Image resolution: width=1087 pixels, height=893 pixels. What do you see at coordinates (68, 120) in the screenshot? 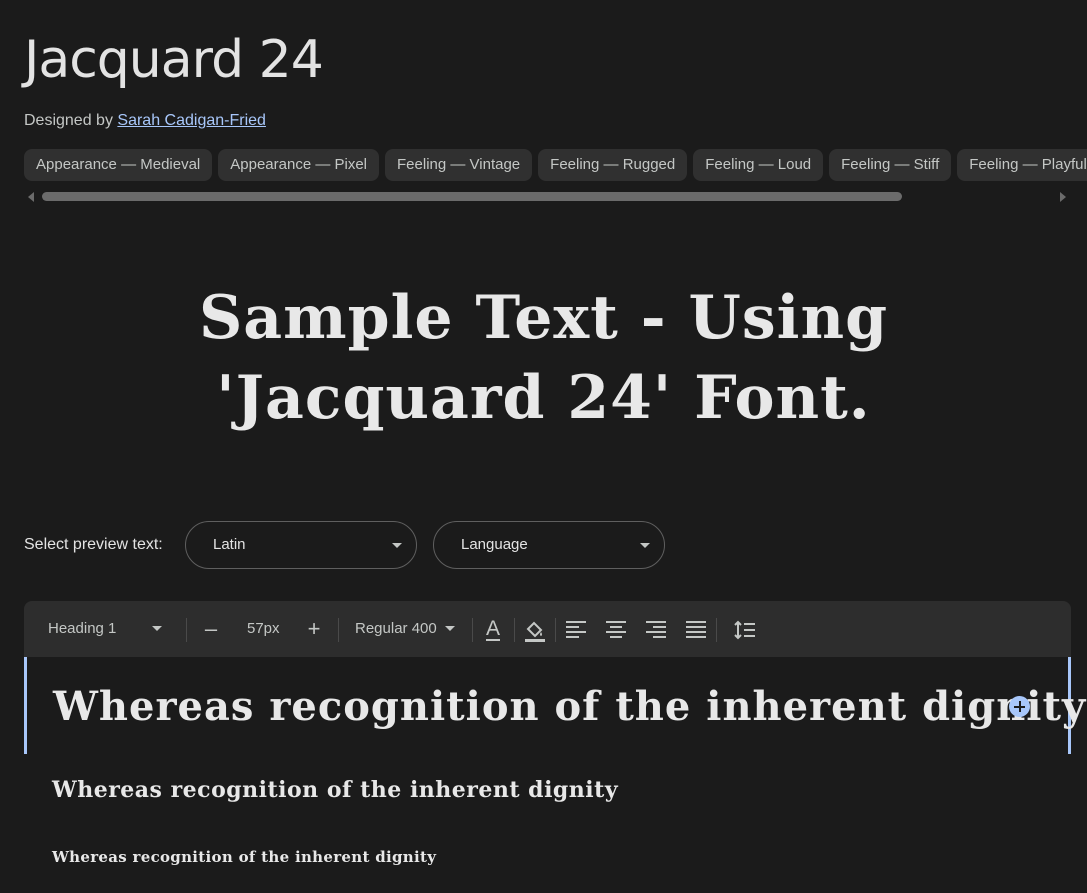
I see `designer-prefix: Designed by` at bounding box center [68, 120].